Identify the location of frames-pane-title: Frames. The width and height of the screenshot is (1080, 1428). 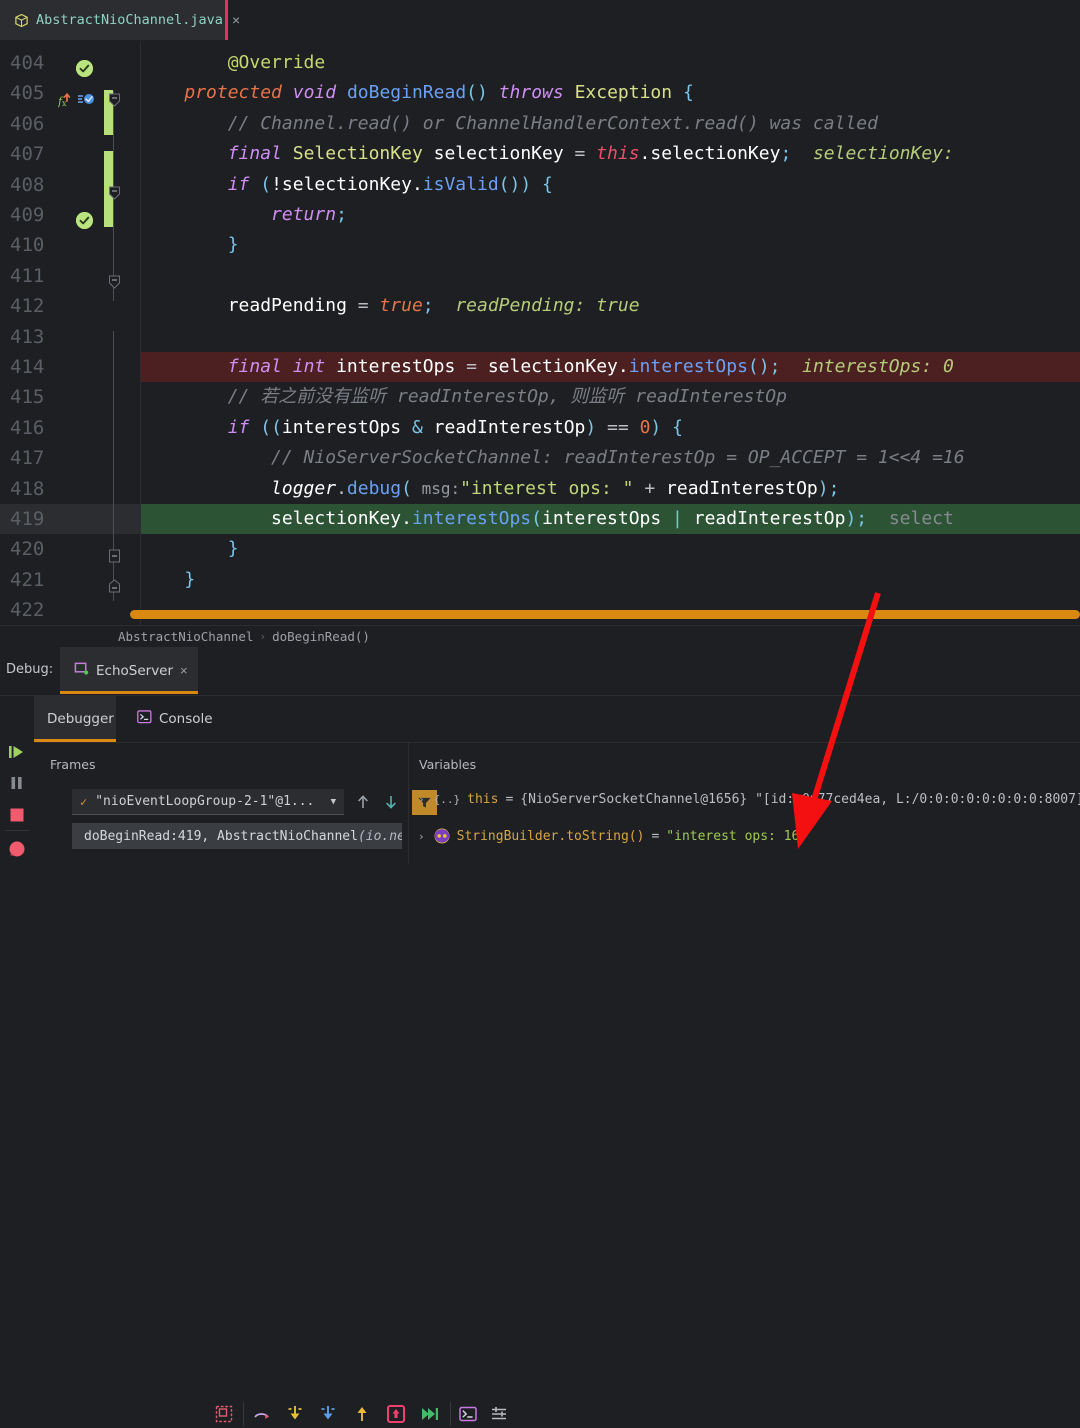
(73, 764).